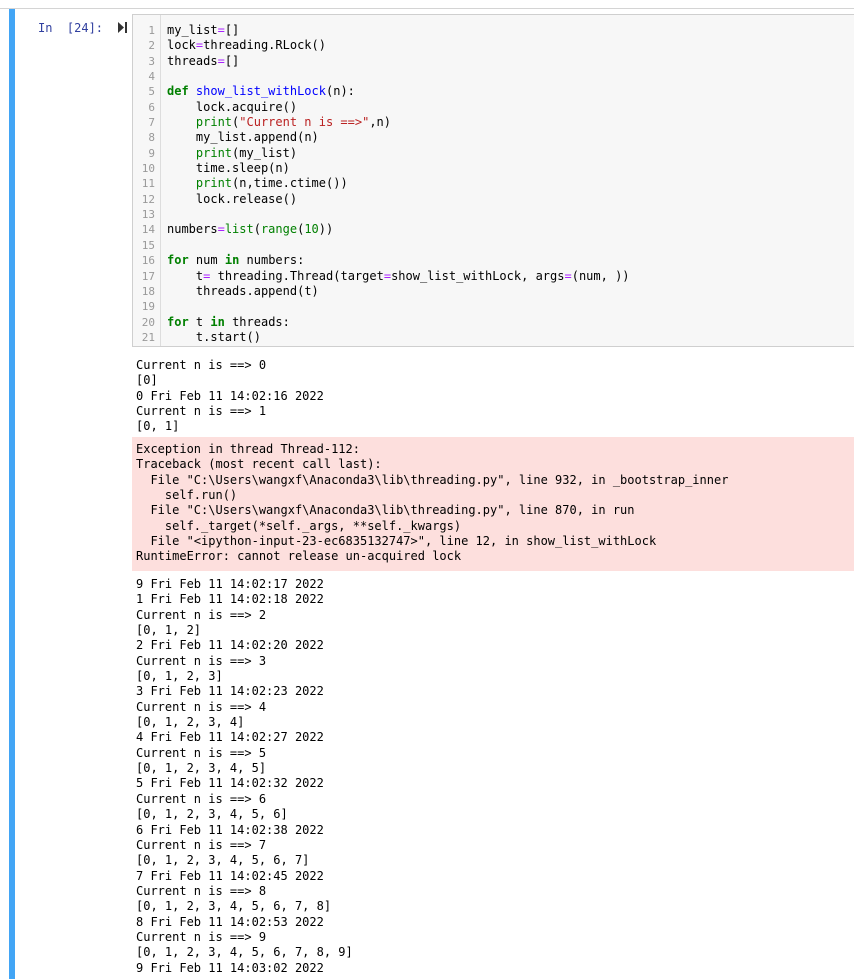 The height and width of the screenshot is (979, 854). What do you see at coordinates (242, 168) in the screenshot?
I see `code-text: time.sleep(n)` at bounding box center [242, 168].